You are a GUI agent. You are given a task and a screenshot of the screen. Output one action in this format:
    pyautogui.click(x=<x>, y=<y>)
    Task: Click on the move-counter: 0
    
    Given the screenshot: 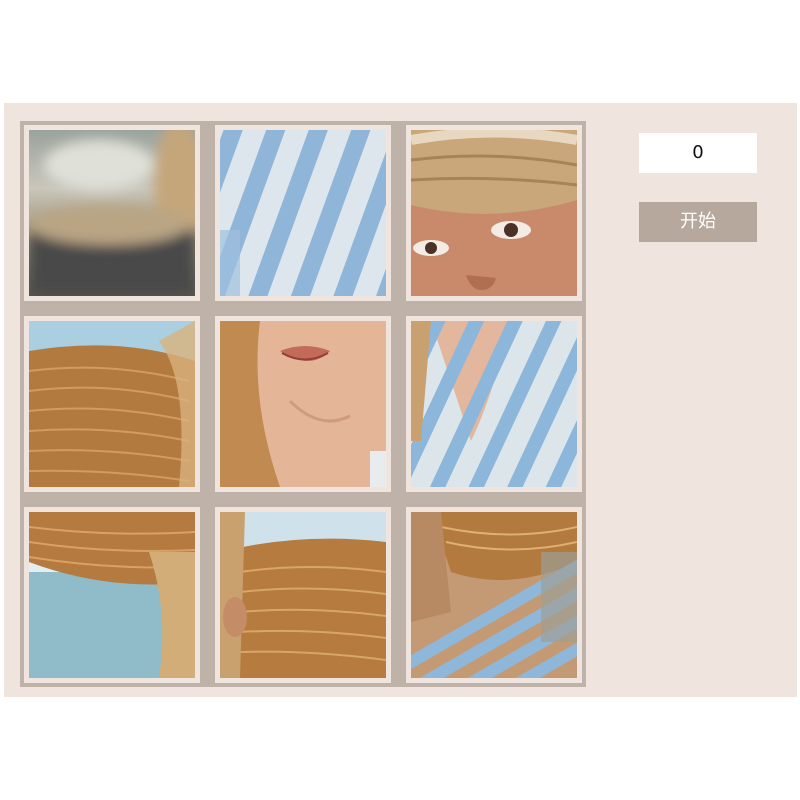 What is the action you would take?
    pyautogui.click(x=698, y=153)
    